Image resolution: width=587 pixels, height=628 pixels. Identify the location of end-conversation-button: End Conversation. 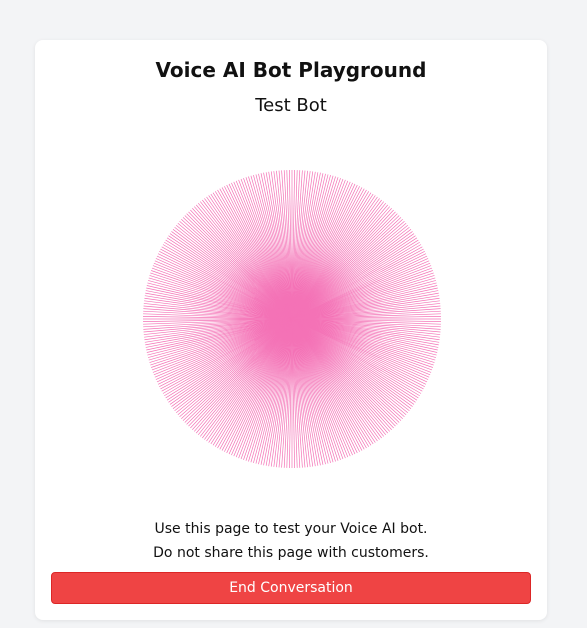
(291, 588).